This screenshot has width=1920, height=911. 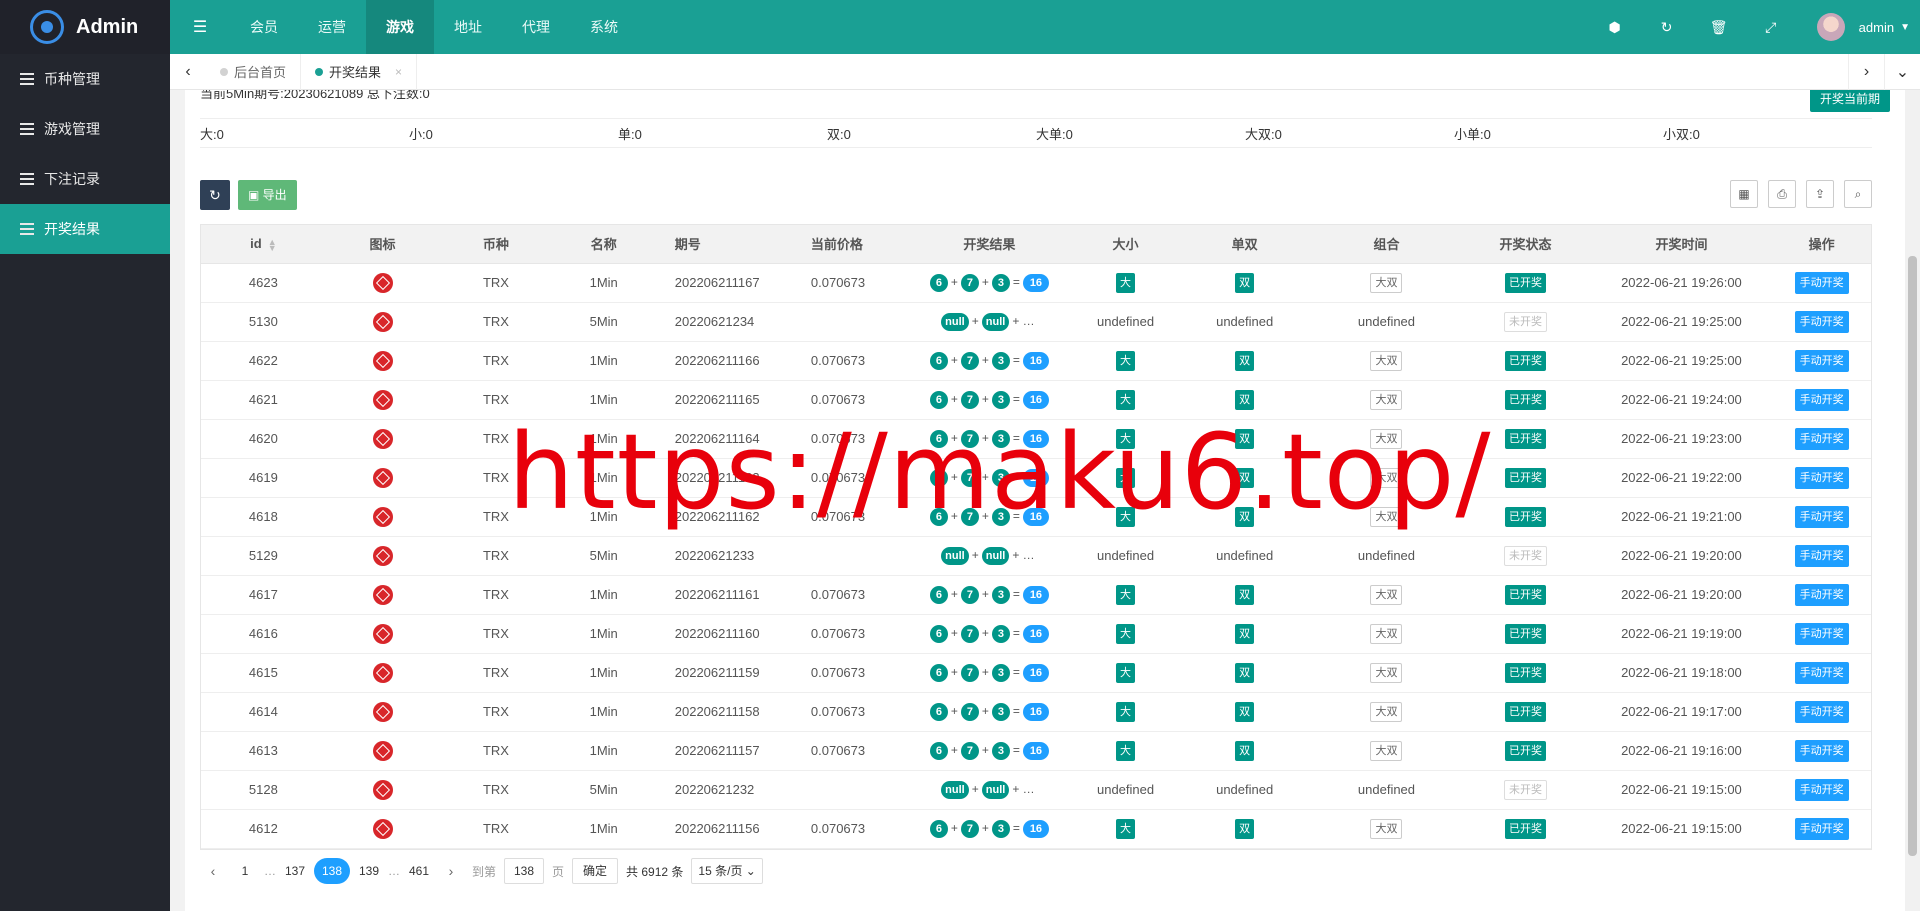 I want to click on goto-confirm-button: 确定, so click(x=595, y=871).